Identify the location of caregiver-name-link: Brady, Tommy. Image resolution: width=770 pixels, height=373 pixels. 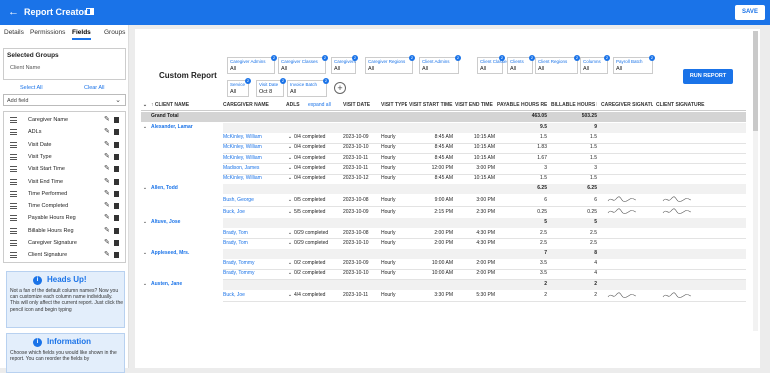
(253, 263).